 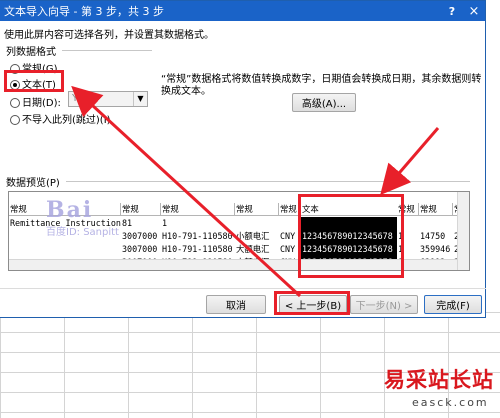 I want to click on chevron-down-icon: ▼, so click(x=140, y=99).